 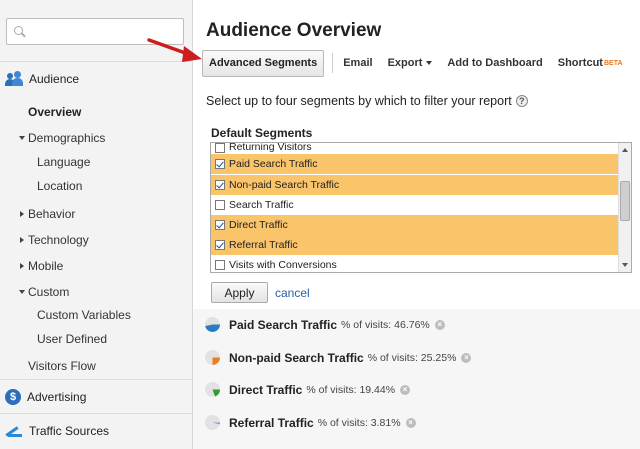 I want to click on segment-option: Paid Search Traffic, so click(x=415, y=164).